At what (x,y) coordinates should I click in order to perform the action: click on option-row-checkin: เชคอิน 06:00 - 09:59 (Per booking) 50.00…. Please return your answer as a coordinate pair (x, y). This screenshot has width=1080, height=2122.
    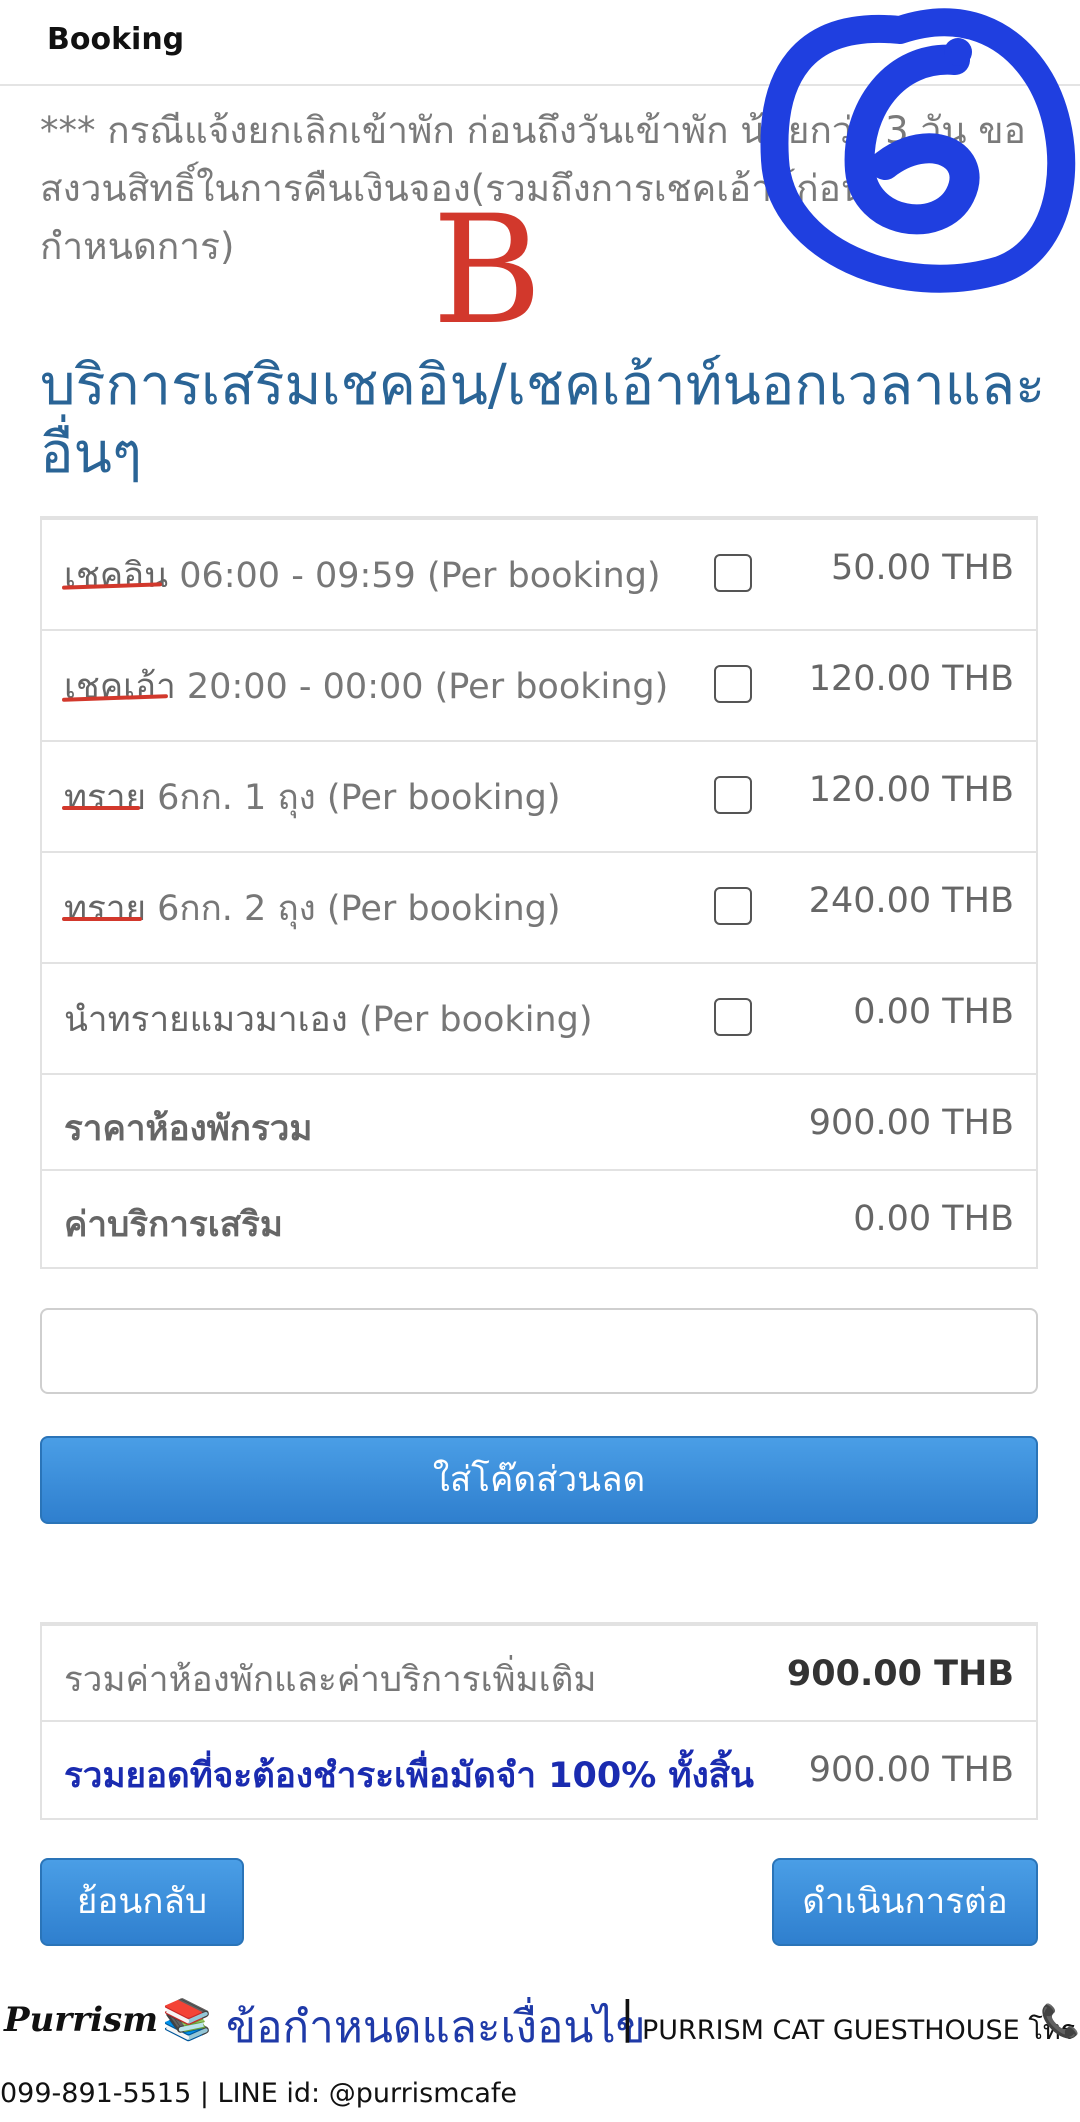
    Looking at the image, I should click on (539, 575).